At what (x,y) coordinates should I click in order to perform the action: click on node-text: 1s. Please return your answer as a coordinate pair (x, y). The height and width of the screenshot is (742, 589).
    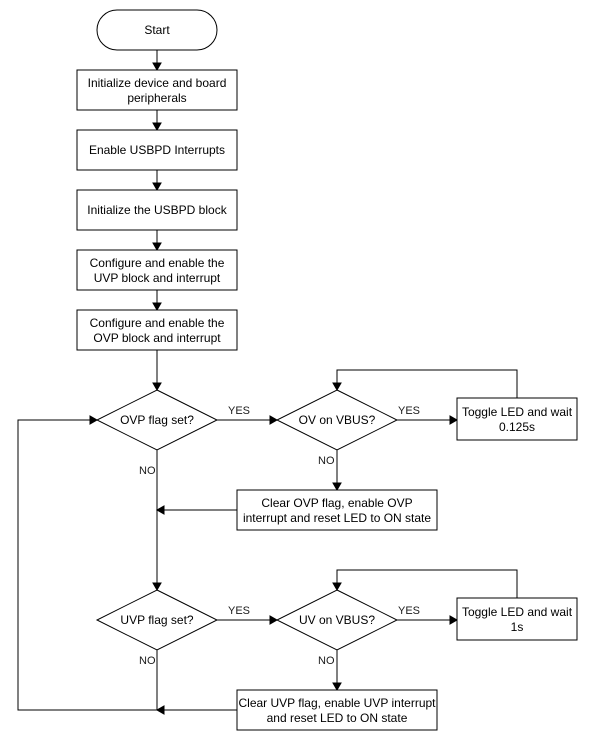
    Looking at the image, I should click on (517, 627).